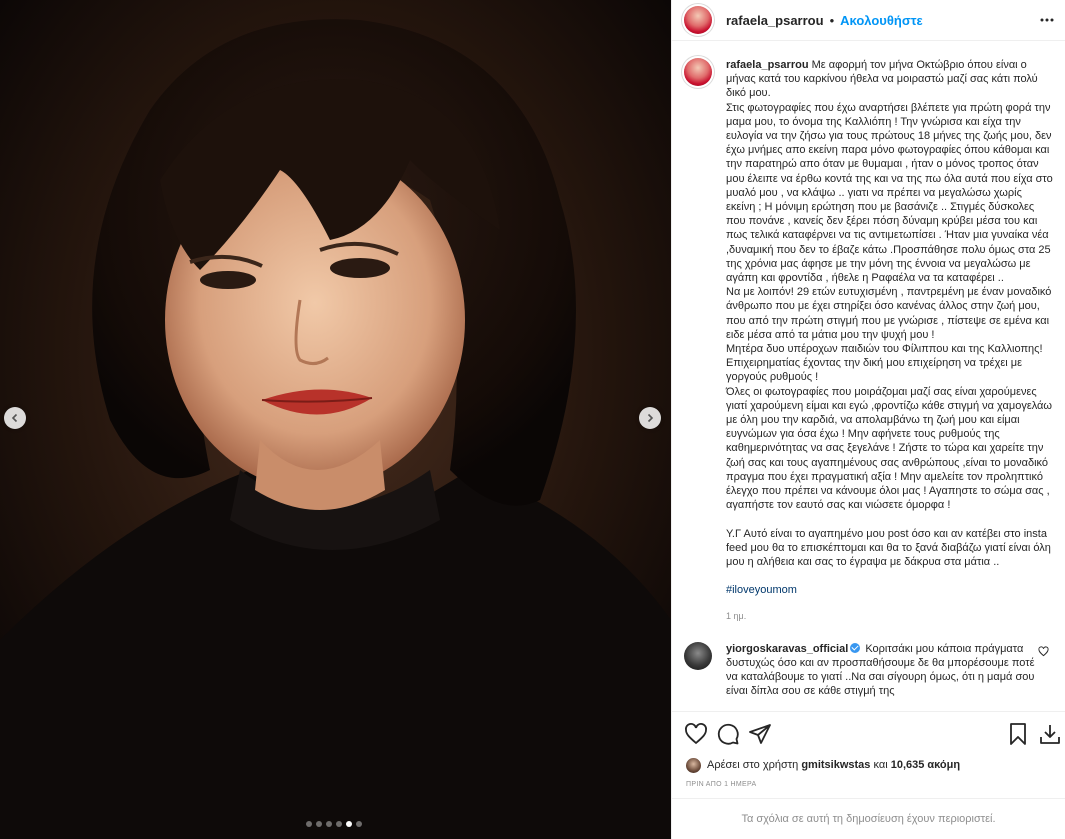 The image size is (1065, 839). I want to click on paper-plane-icon, so click(760, 734).